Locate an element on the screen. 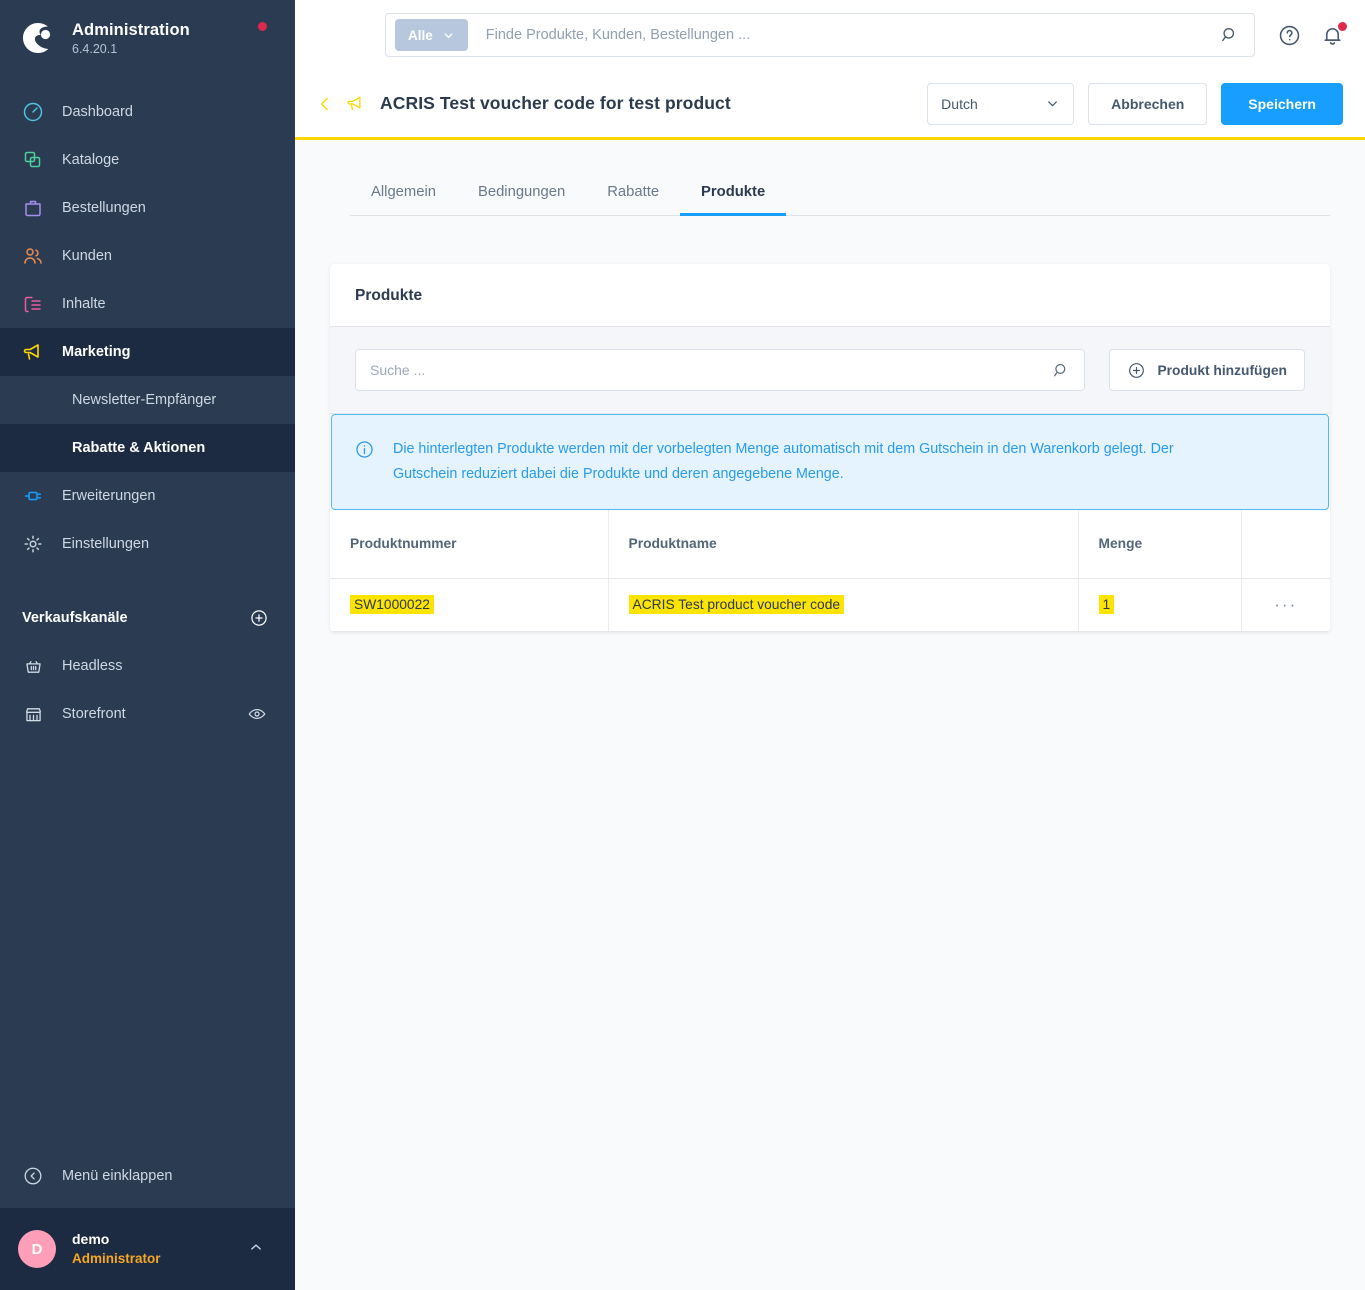  language-select-value: Dutch is located at coordinates (959, 103).